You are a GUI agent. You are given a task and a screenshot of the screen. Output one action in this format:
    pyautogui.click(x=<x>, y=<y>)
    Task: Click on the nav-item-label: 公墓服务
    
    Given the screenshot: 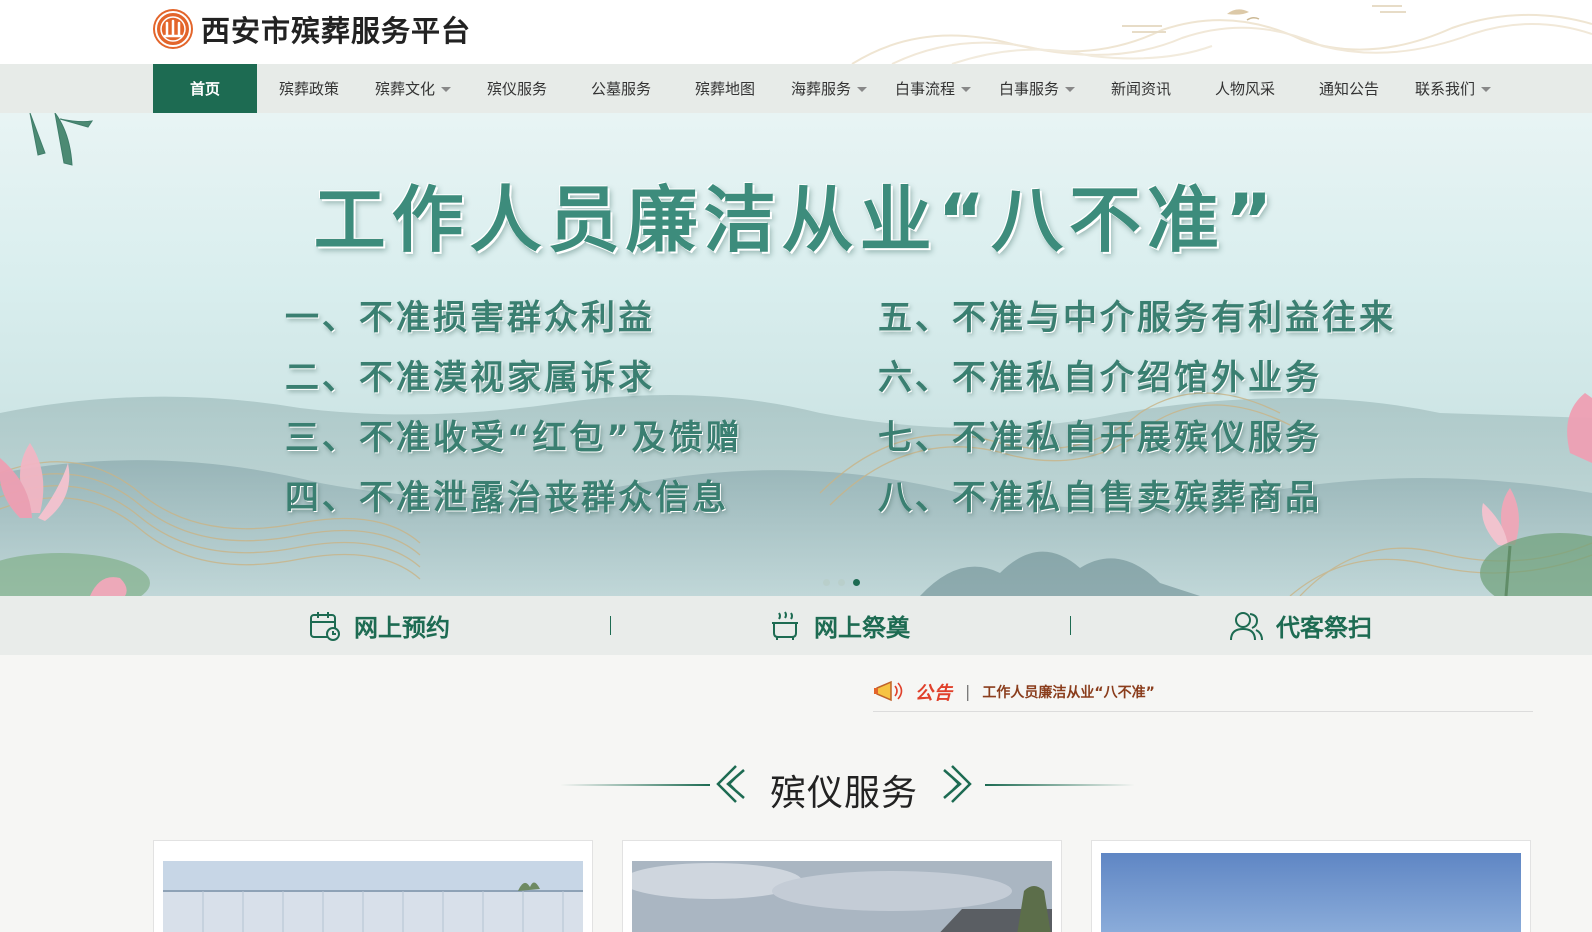 What is the action you would take?
    pyautogui.click(x=620, y=89)
    